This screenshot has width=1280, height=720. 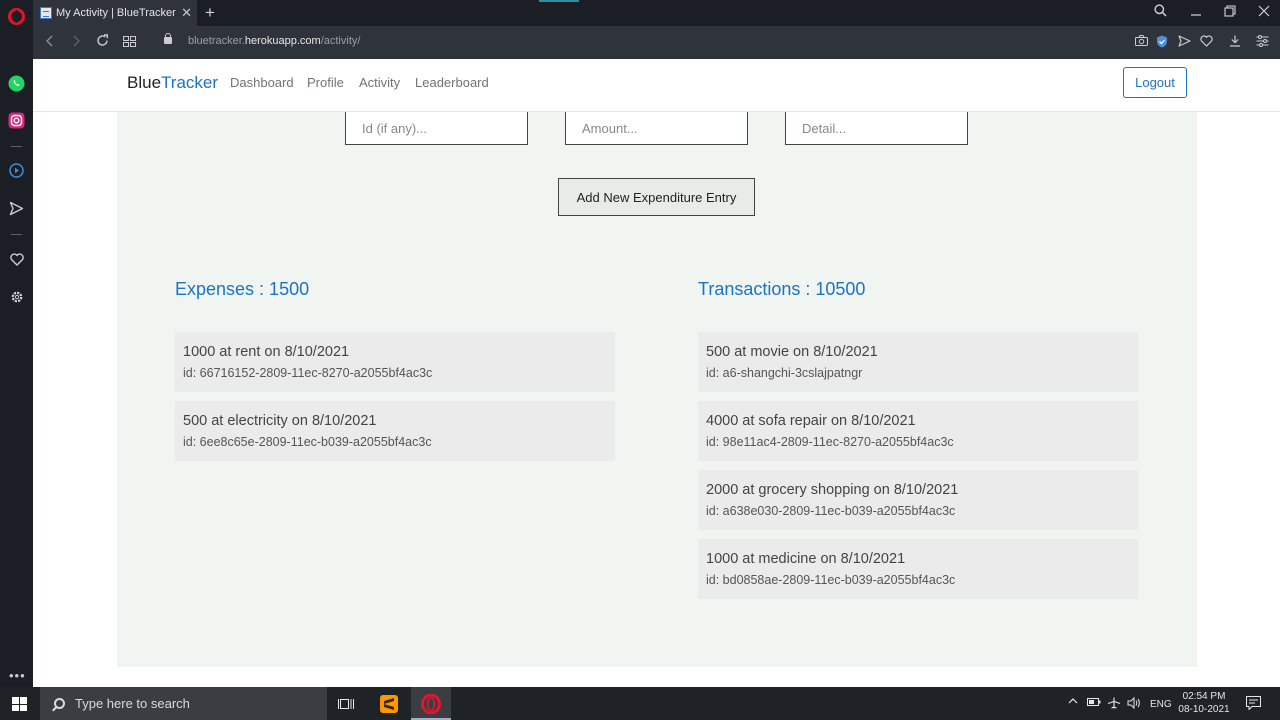 I want to click on tab-bar: My Activity | BlueTracker ✕ +, so click(x=656, y=13).